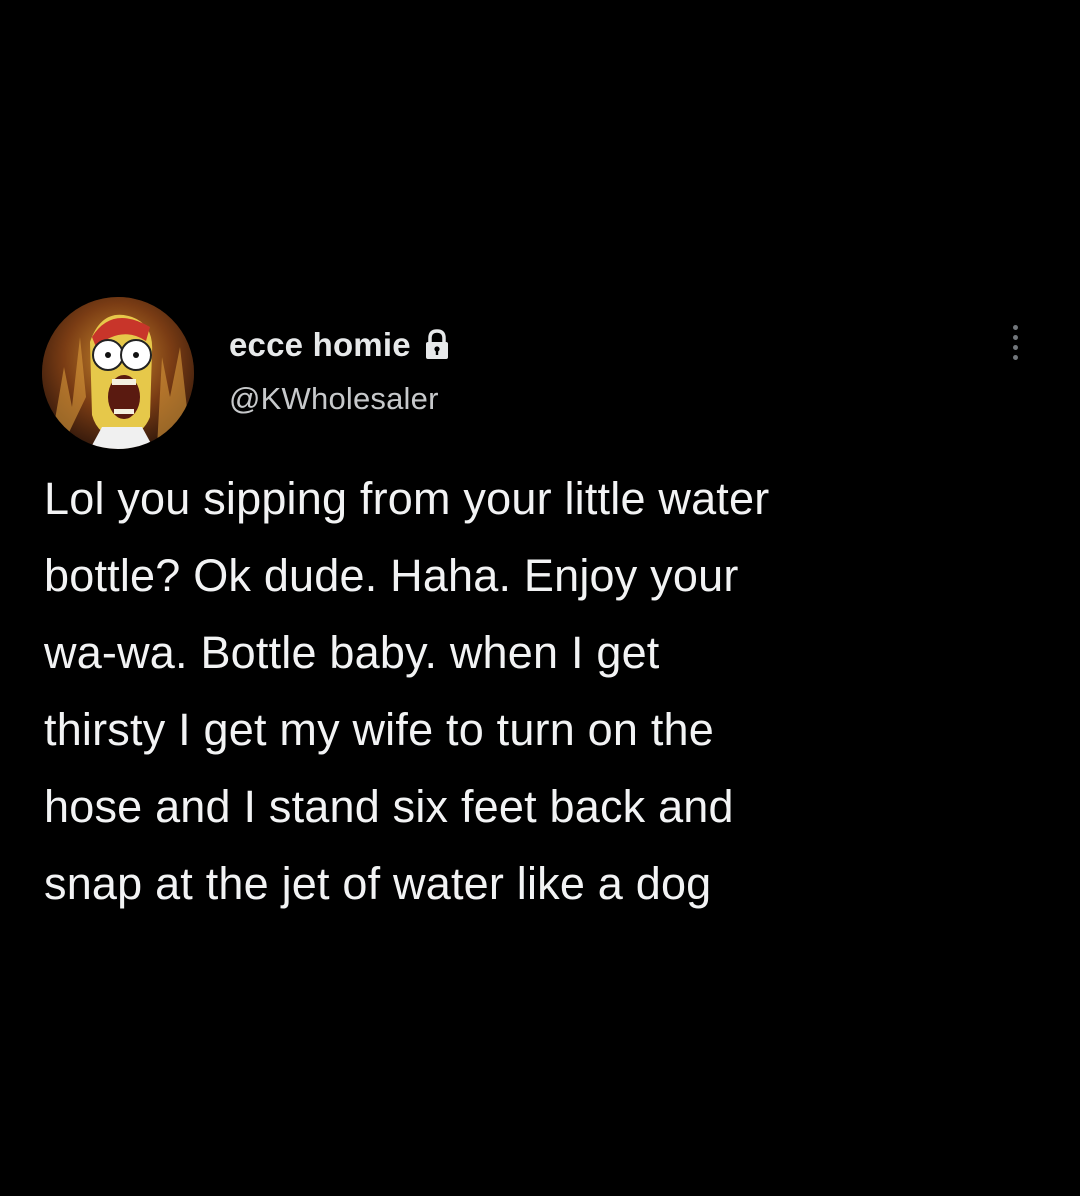  Describe the element at coordinates (407, 498) in the screenshot. I see `tweet-text-line: Lol you sipping from your little water` at that location.